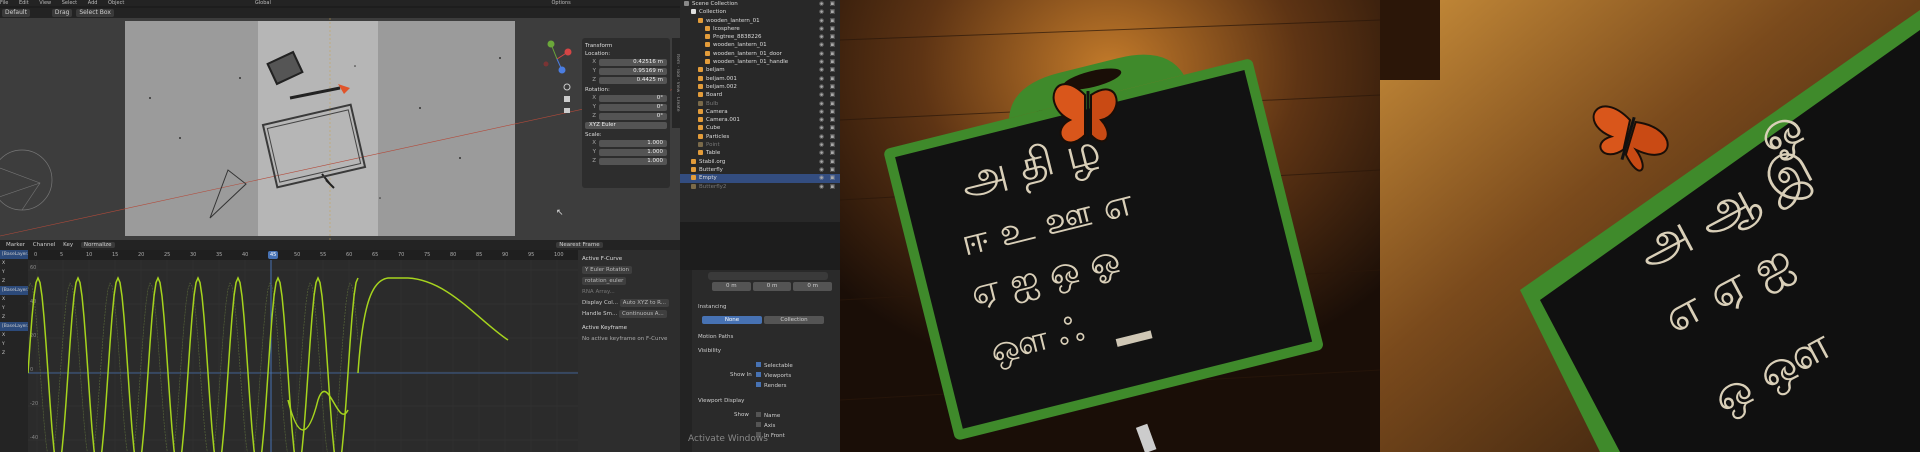  I want to click on menu-key: Key, so click(68, 245).